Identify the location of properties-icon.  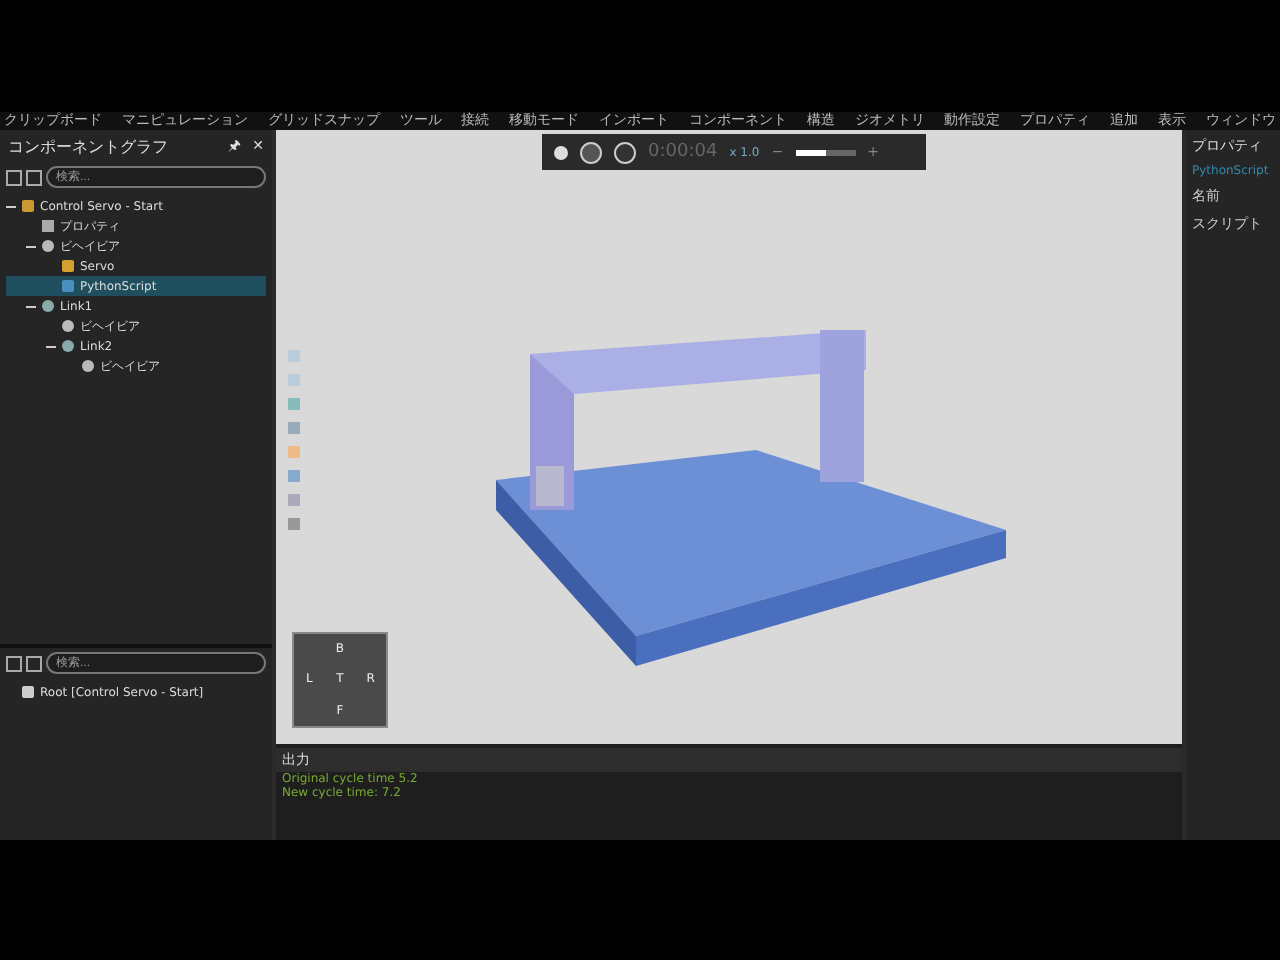
(48, 226).